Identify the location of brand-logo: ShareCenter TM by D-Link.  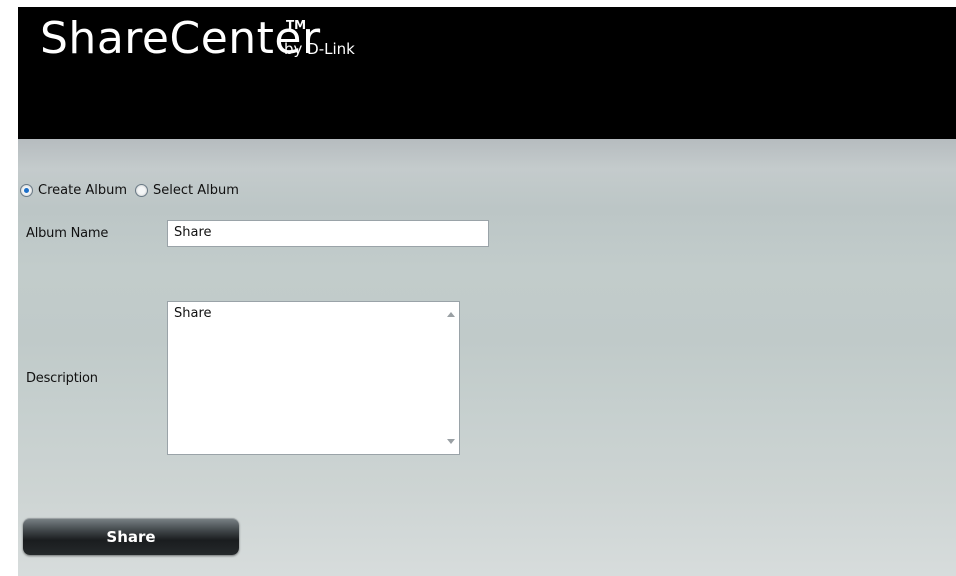
(197, 38).